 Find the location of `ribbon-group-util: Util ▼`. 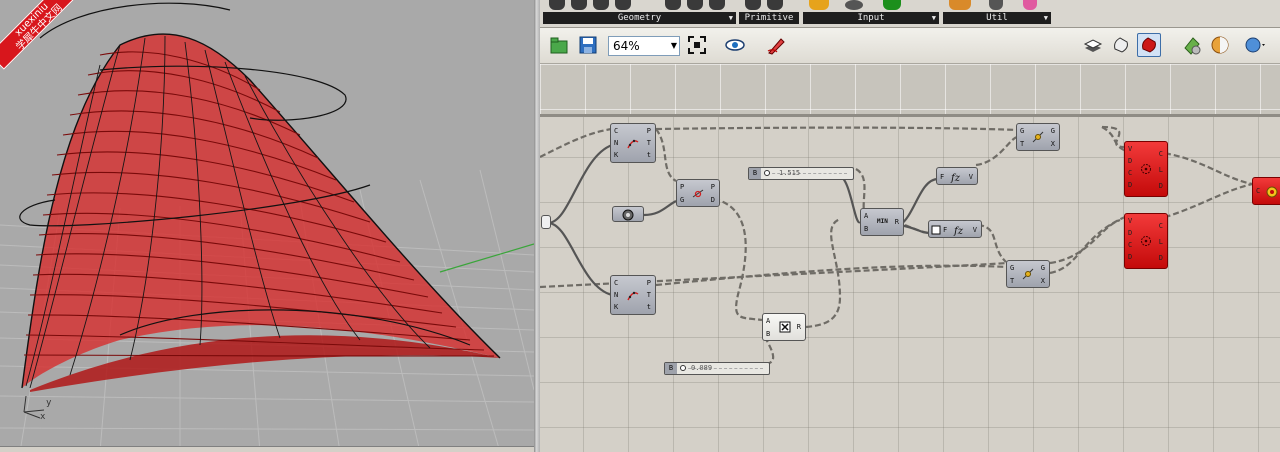

ribbon-group-util: Util ▼ is located at coordinates (997, 12).